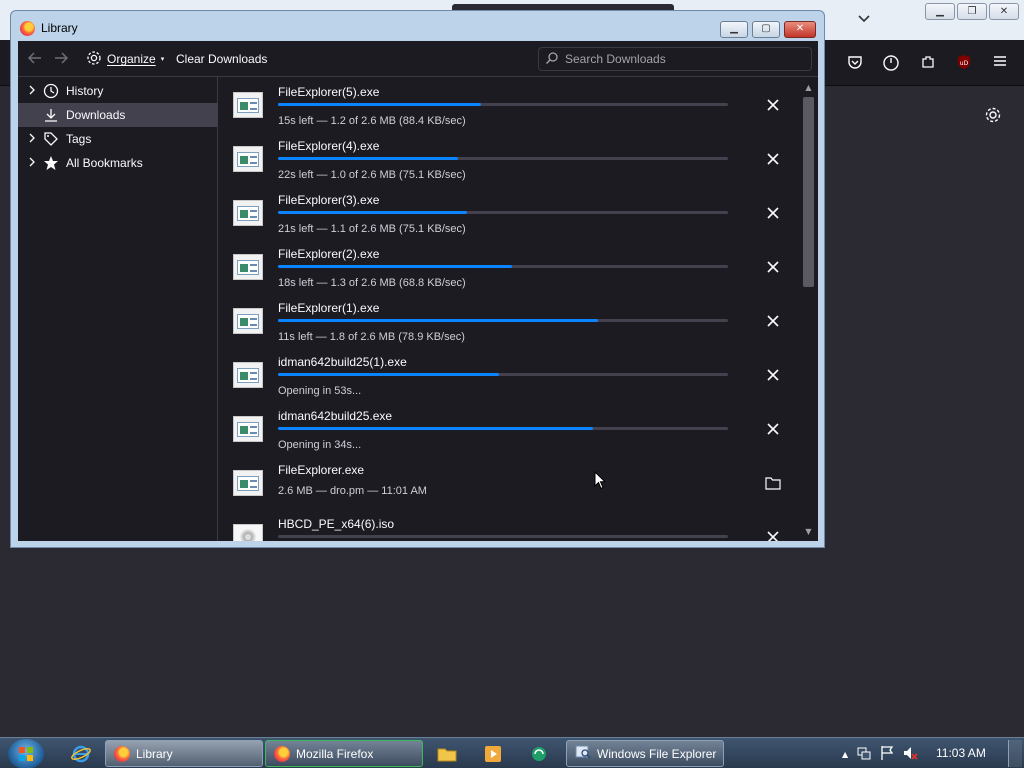  Describe the element at coordinates (352, 491) in the screenshot. I see `download-status: 2.6 MB — dro.pm — 11:01 AM` at that location.